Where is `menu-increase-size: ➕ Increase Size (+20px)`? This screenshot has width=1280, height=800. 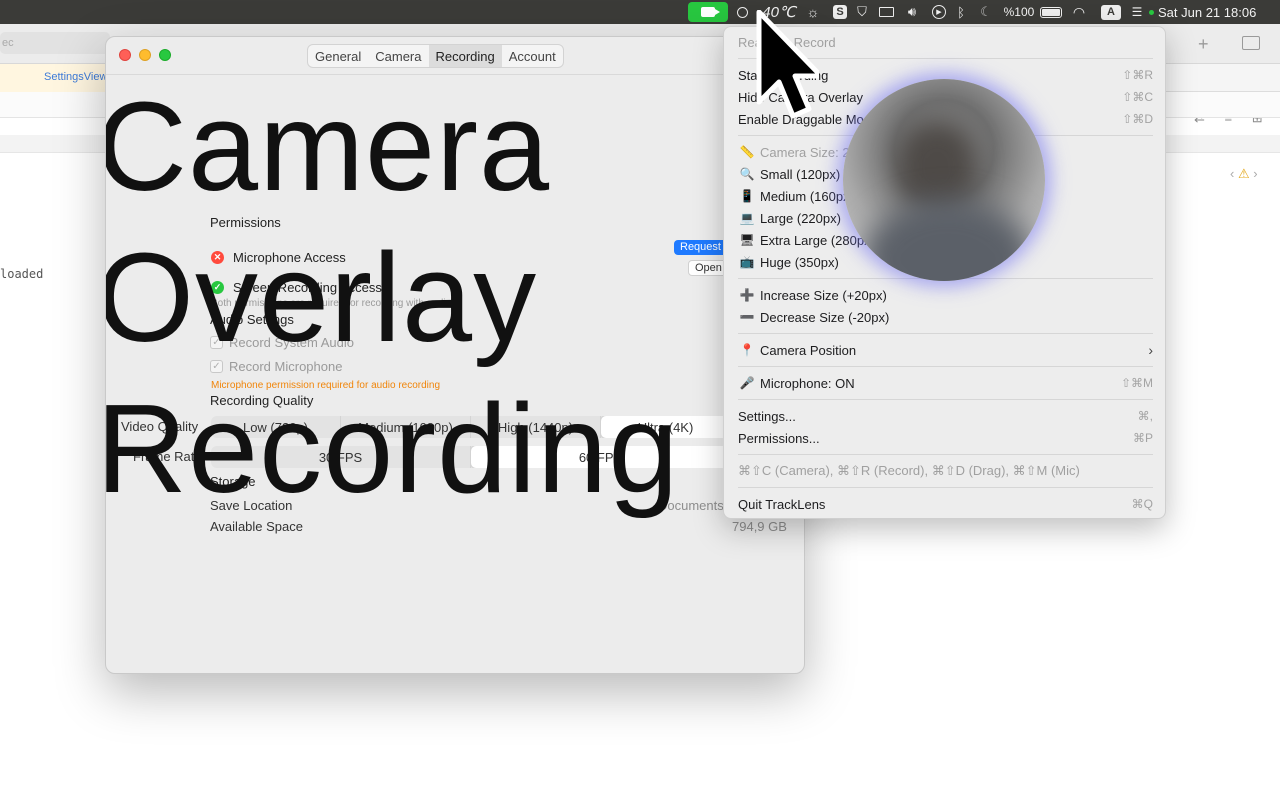 menu-increase-size: ➕ Increase Size (+20px) is located at coordinates (945, 295).